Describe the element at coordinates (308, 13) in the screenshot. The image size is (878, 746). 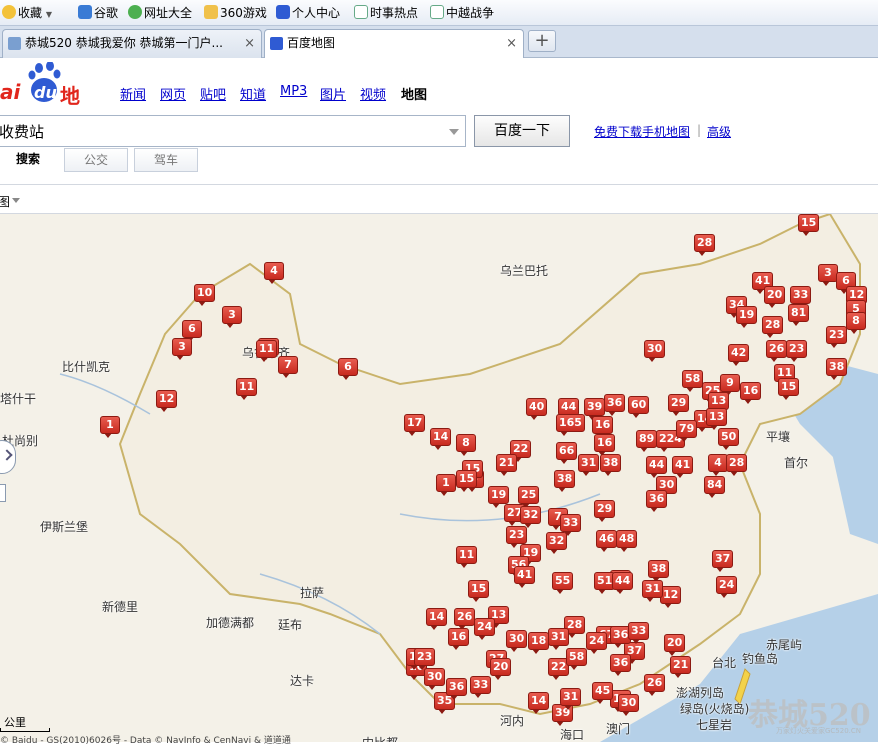
I see `favorite-personal-center: 个人中心` at that location.